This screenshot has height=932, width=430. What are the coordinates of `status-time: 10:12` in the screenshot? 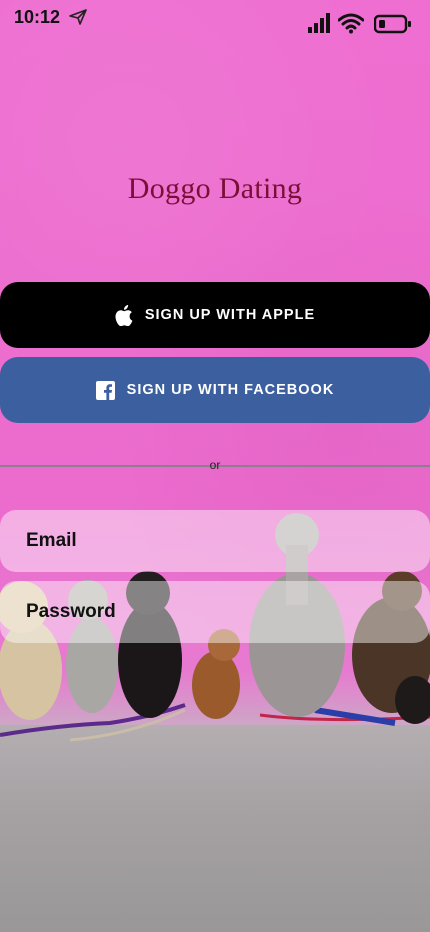 It's located at (37, 17).